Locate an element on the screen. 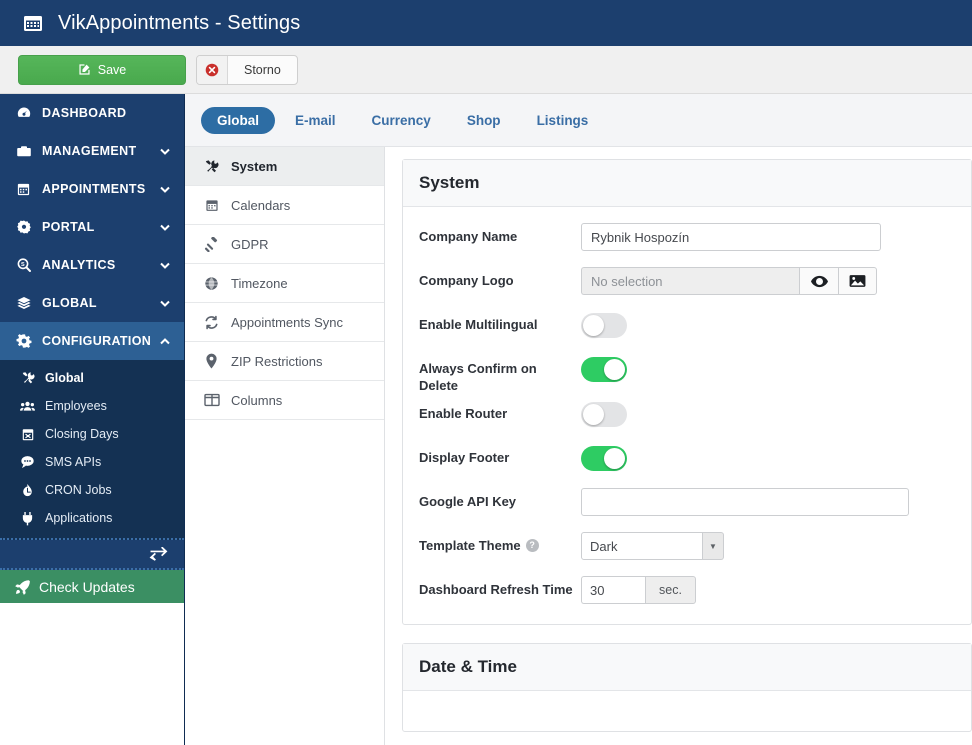 The height and width of the screenshot is (745, 972). company-logo-input is located at coordinates (690, 281).